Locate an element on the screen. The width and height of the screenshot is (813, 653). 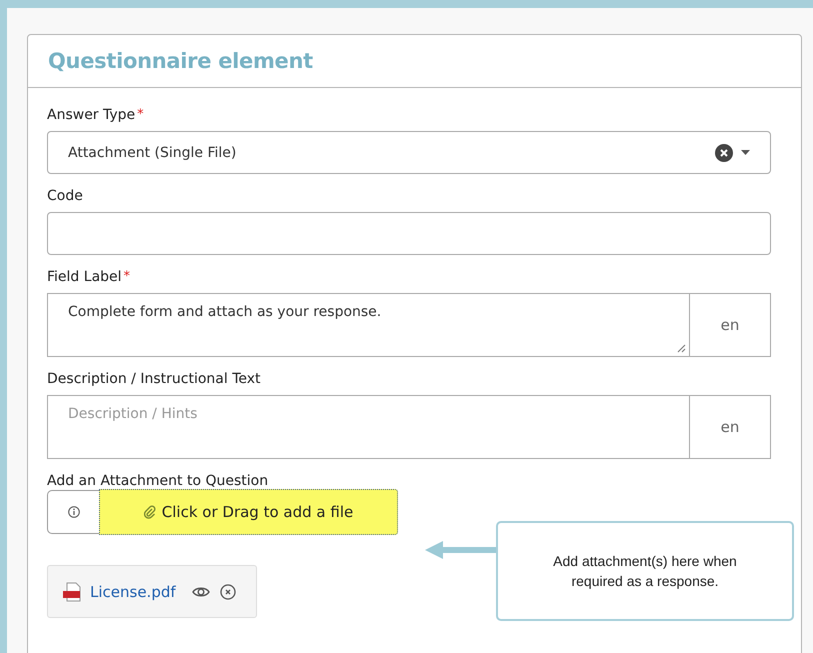
field-label: Description / Instructional Text is located at coordinates (154, 379).